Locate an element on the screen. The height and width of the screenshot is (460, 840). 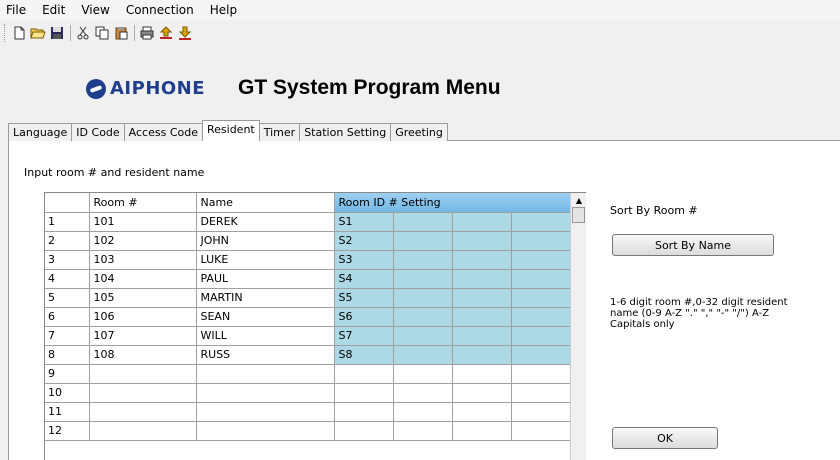
room-cell: 104 is located at coordinates (143, 279).